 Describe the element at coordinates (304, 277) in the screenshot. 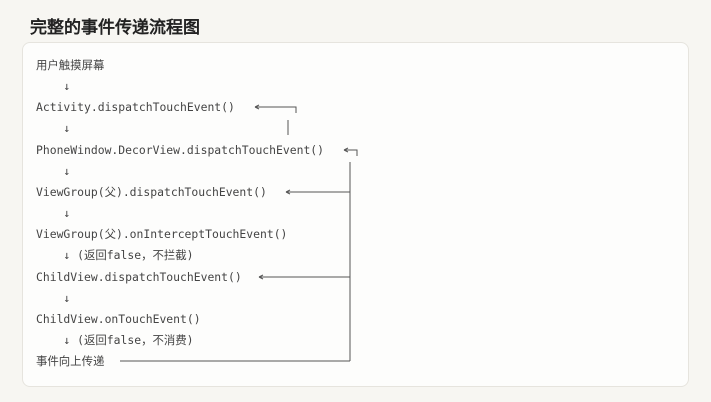

I see `connector-childview` at that location.